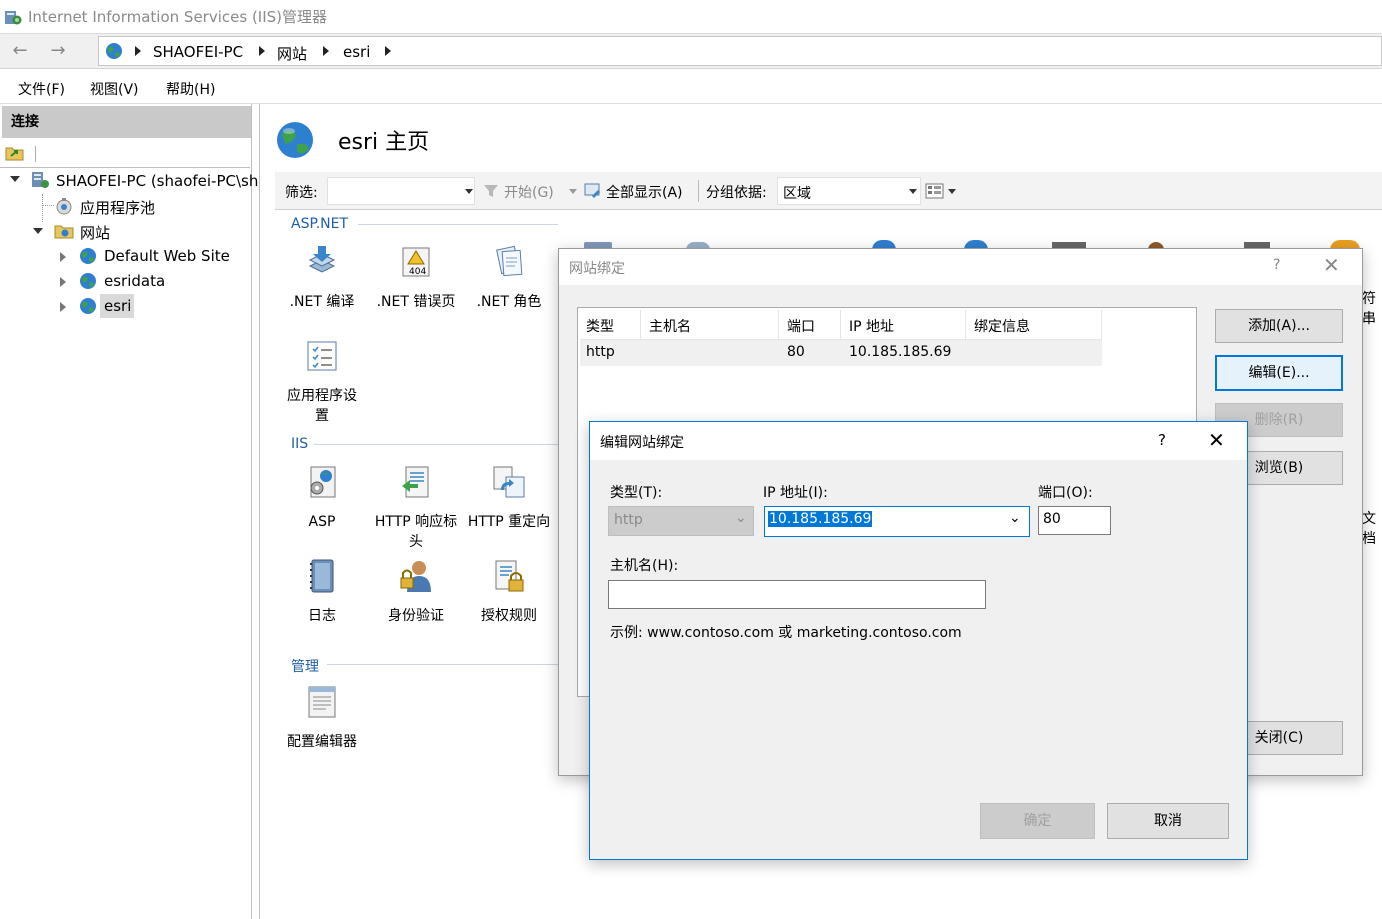 The width and height of the screenshot is (1382, 919). What do you see at coordinates (1369, 529) in the screenshot?
I see `partial-feature-label: 文档` at bounding box center [1369, 529].